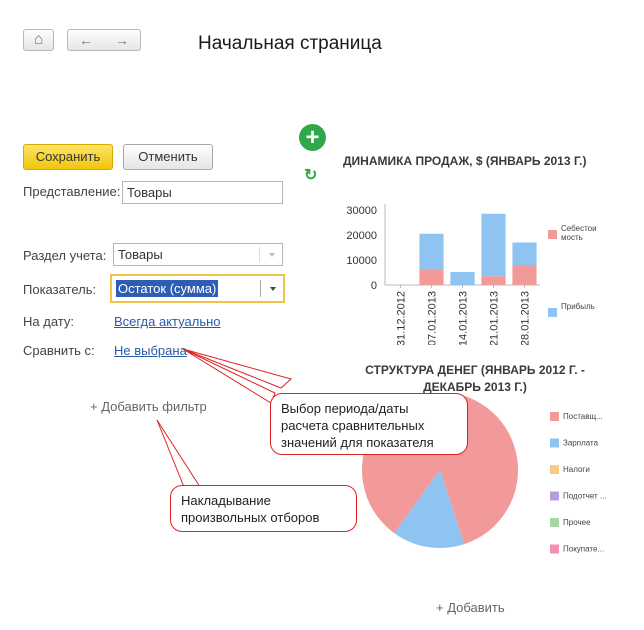 This screenshot has width=644, height=630. I want to click on add-widget-link: + Добавить, so click(470, 607).